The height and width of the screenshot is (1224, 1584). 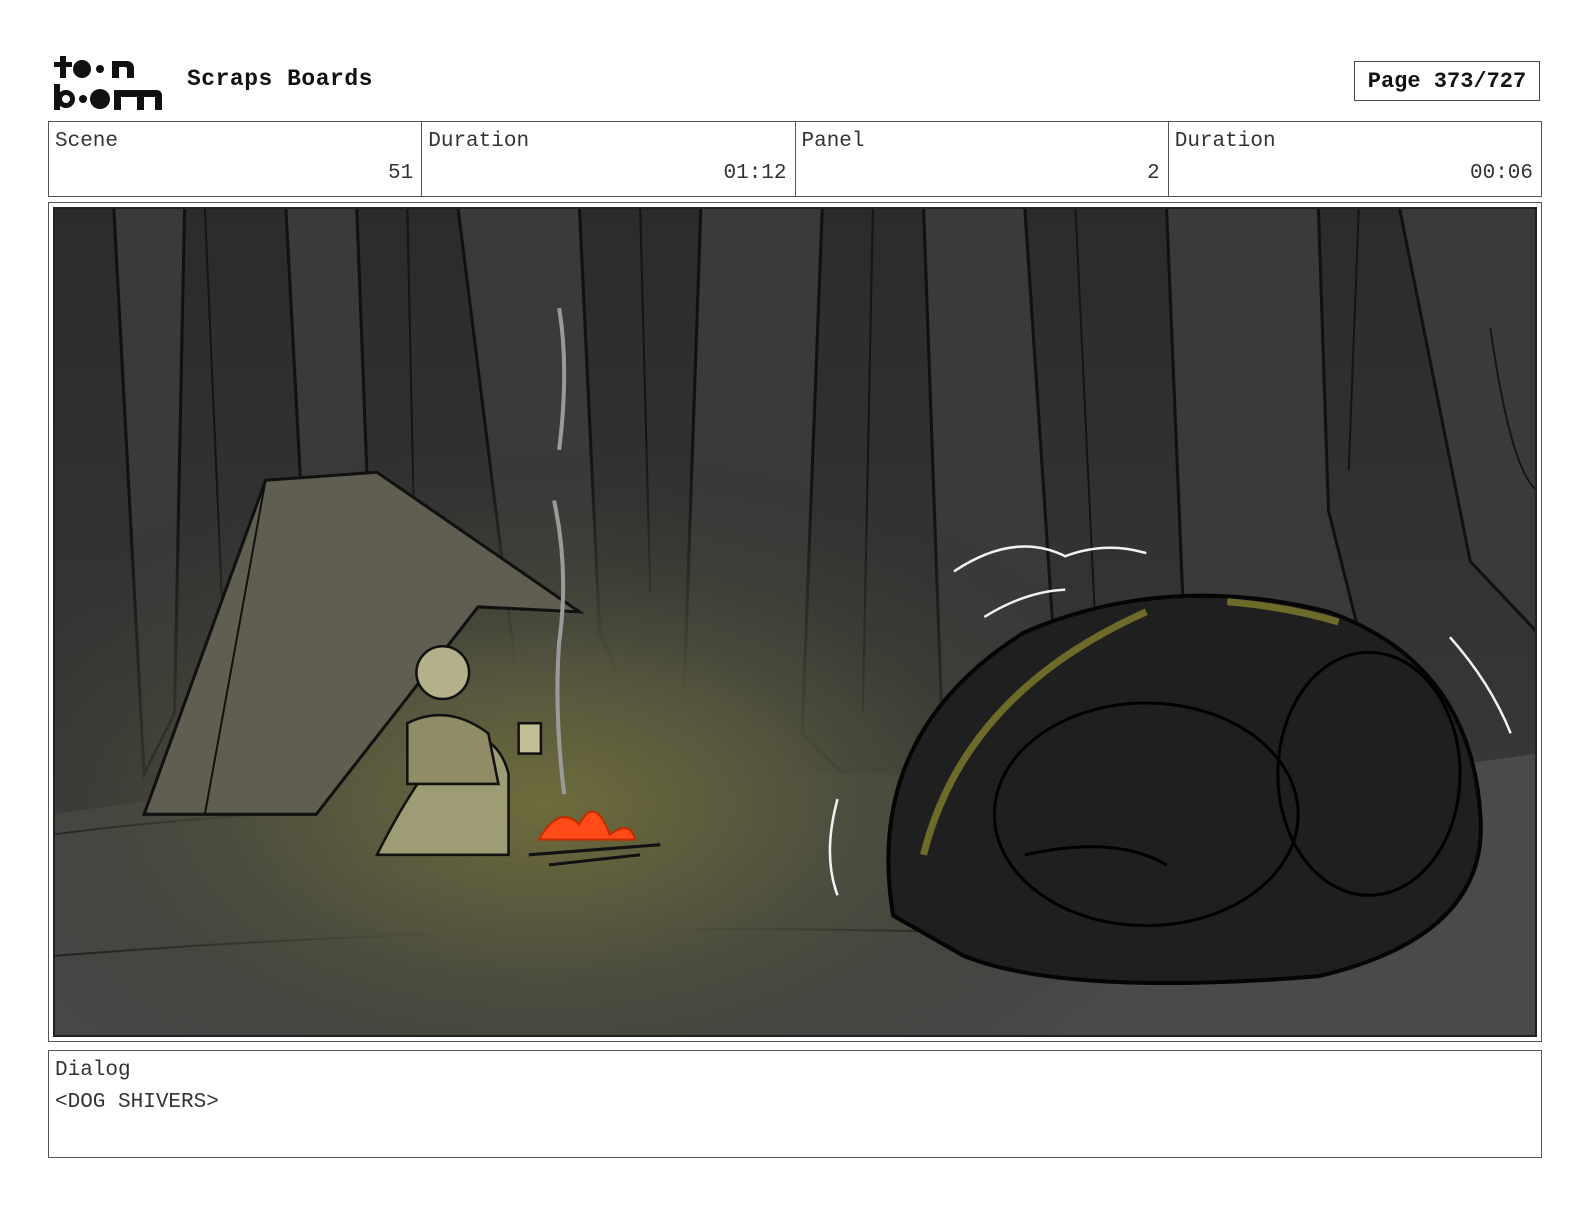 What do you see at coordinates (137, 1102) in the screenshot?
I see `dialog-text: <DOG SHIVERS>` at bounding box center [137, 1102].